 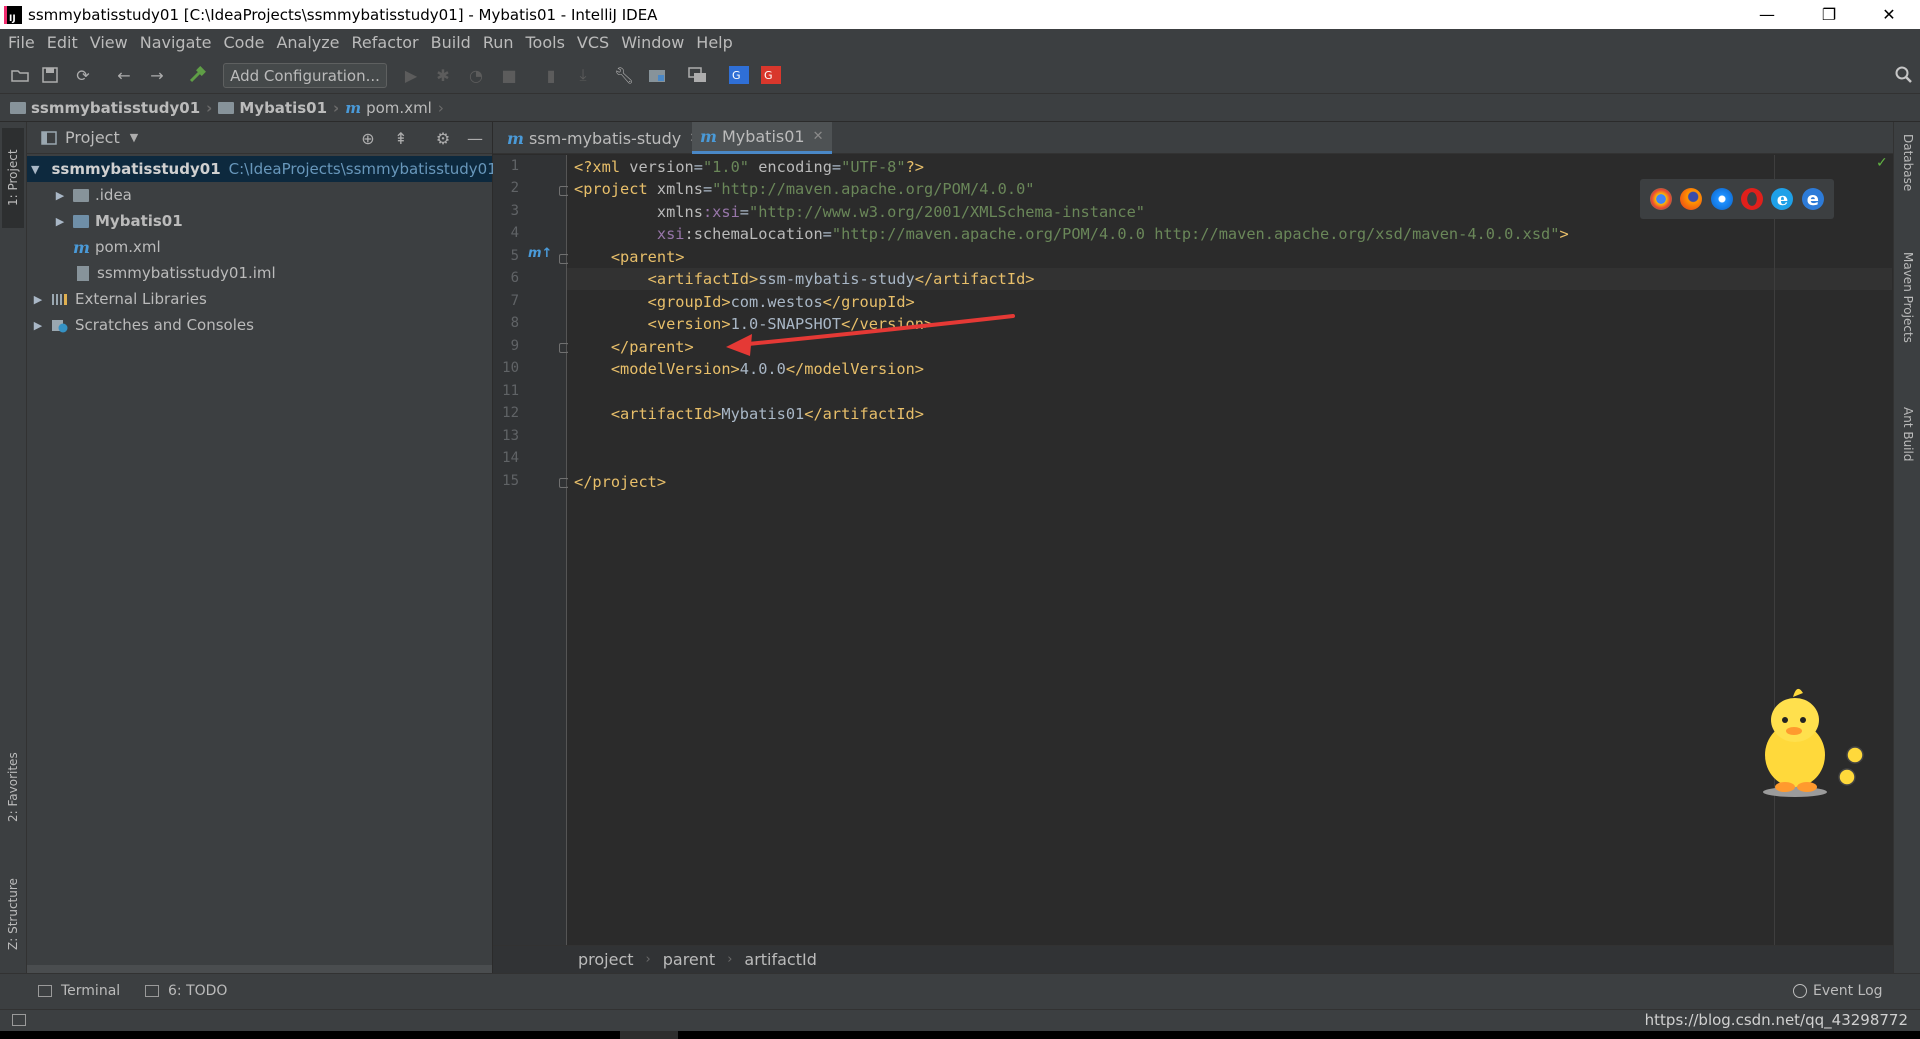 I want to click on menu-vcs: VCS, so click(x=595, y=42).